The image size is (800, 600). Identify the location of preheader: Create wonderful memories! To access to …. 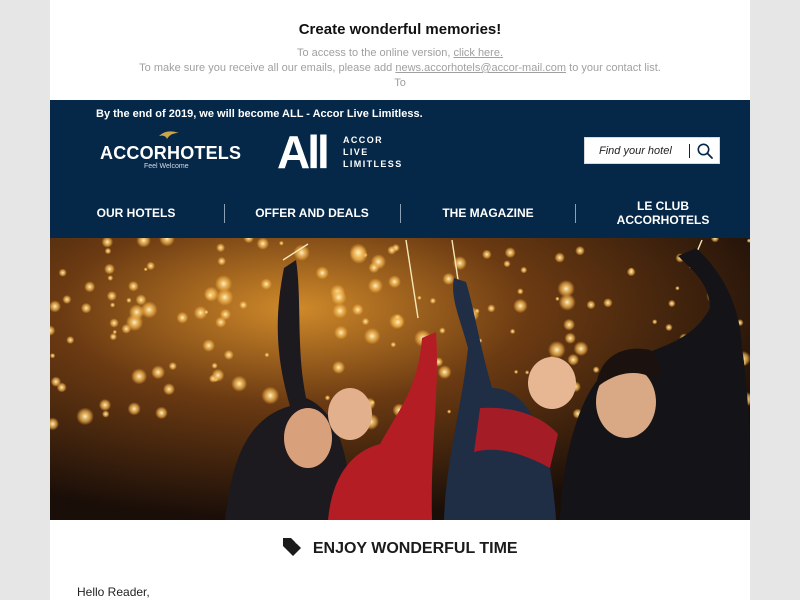
(400, 50).